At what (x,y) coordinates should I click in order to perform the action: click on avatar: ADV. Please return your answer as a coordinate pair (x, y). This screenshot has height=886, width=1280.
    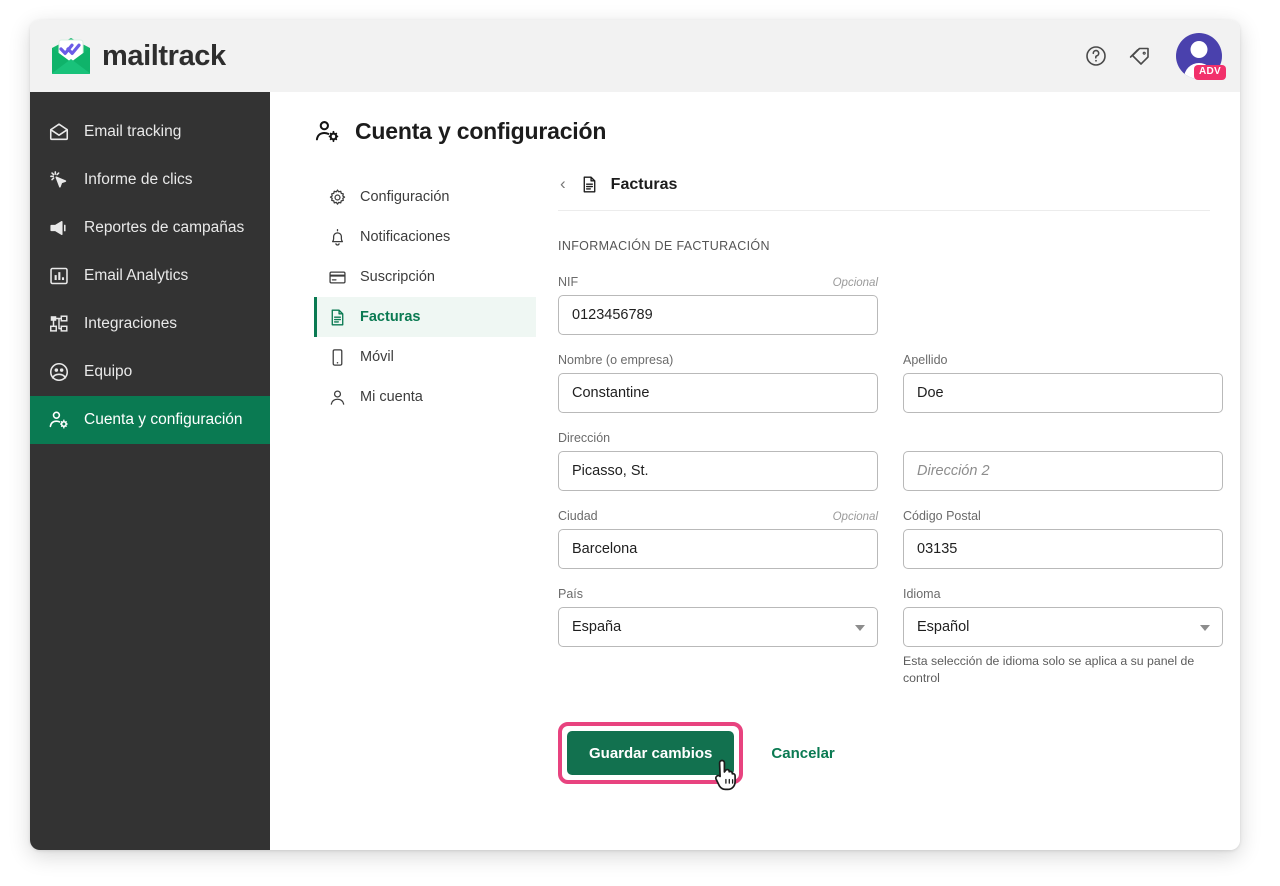
    Looking at the image, I should click on (1201, 56).